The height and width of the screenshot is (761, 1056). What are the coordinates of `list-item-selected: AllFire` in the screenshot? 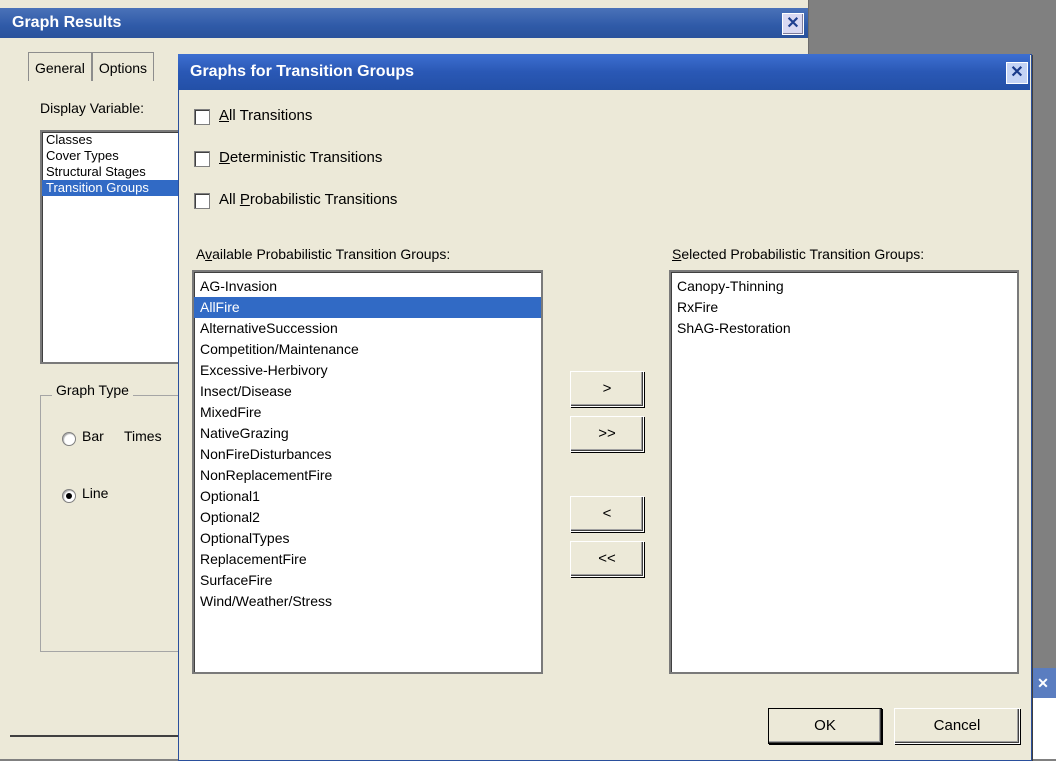 It's located at (367, 307).